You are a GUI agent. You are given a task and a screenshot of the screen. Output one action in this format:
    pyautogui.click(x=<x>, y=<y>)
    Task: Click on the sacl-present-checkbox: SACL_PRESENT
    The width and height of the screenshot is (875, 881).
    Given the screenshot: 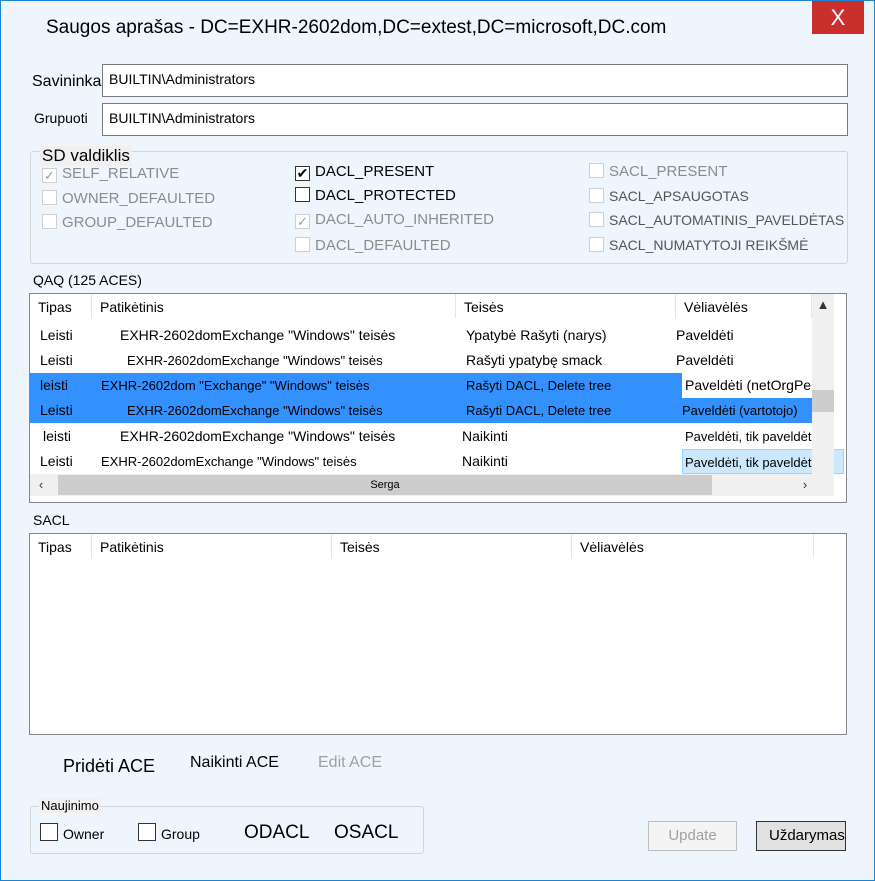 What is the action you would take?
    pyautogui.click(x=658, y=171)
    